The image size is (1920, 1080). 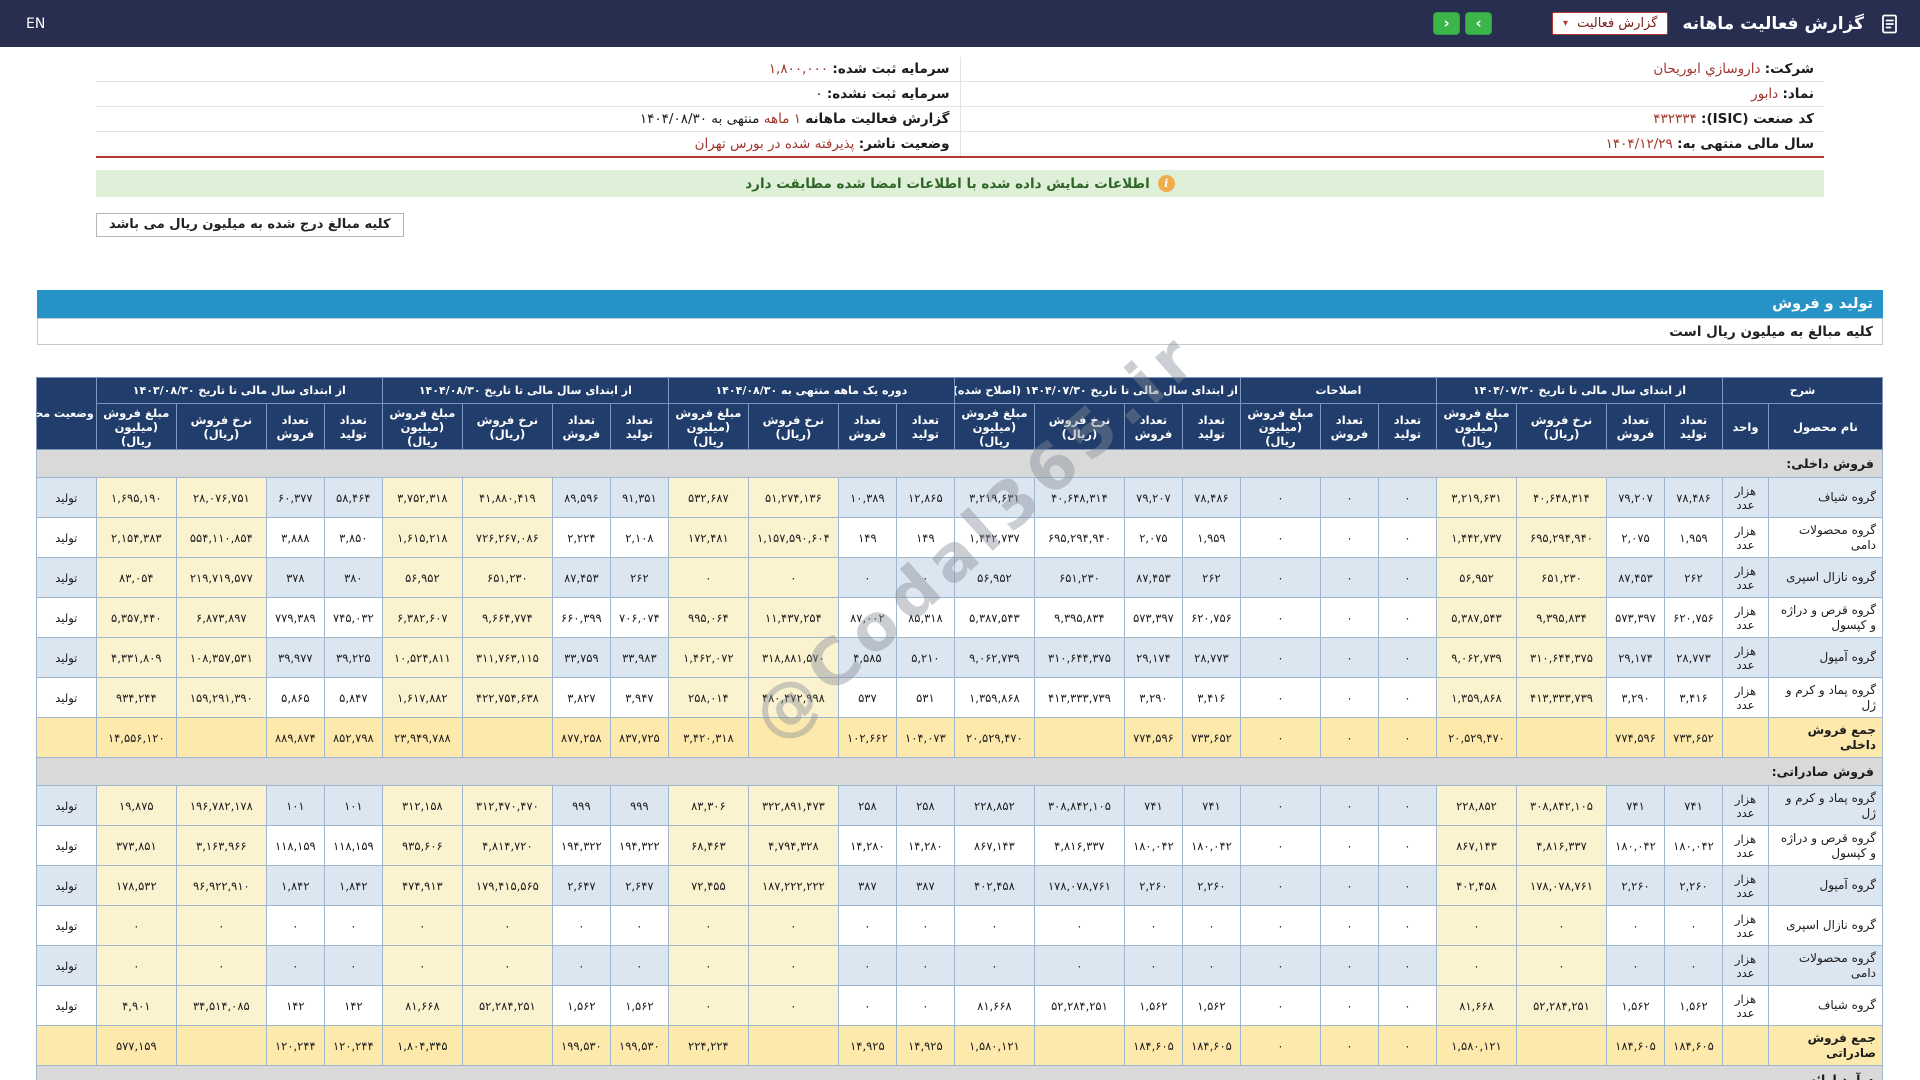 I want to click on value-cell: ۱,۵۶۲, so click(x=1211, y=1005).